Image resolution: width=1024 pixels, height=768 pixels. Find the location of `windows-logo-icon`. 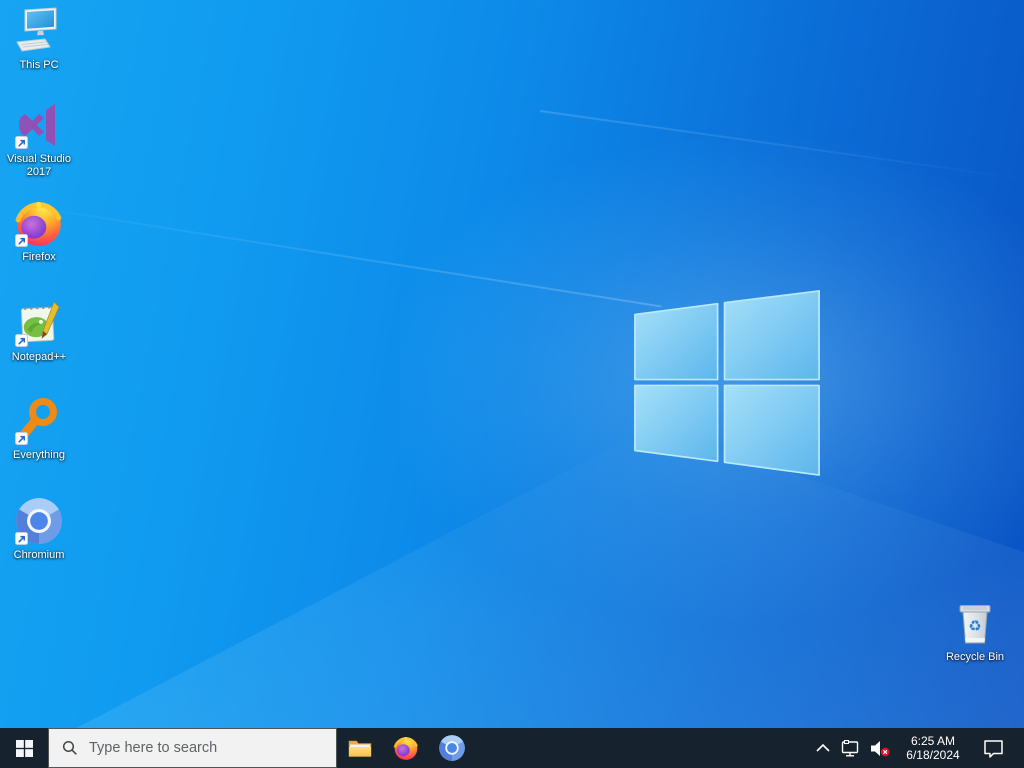

windows-logo-icon is located at coordinates (24, 748).